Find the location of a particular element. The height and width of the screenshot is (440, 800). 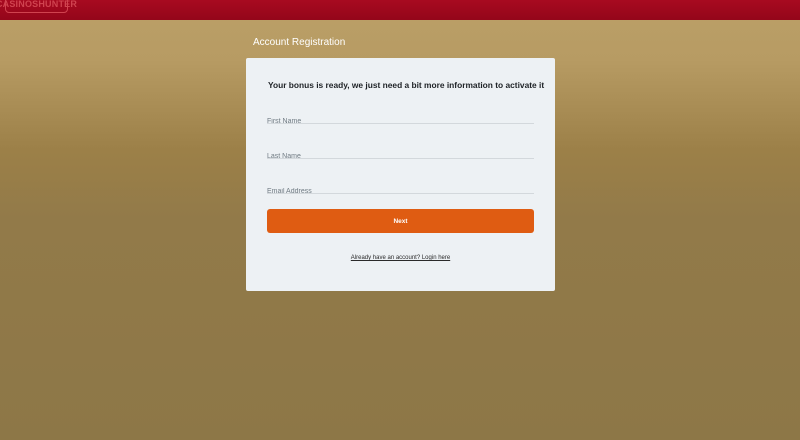

first-name-input is located at coordinates (400, 121).